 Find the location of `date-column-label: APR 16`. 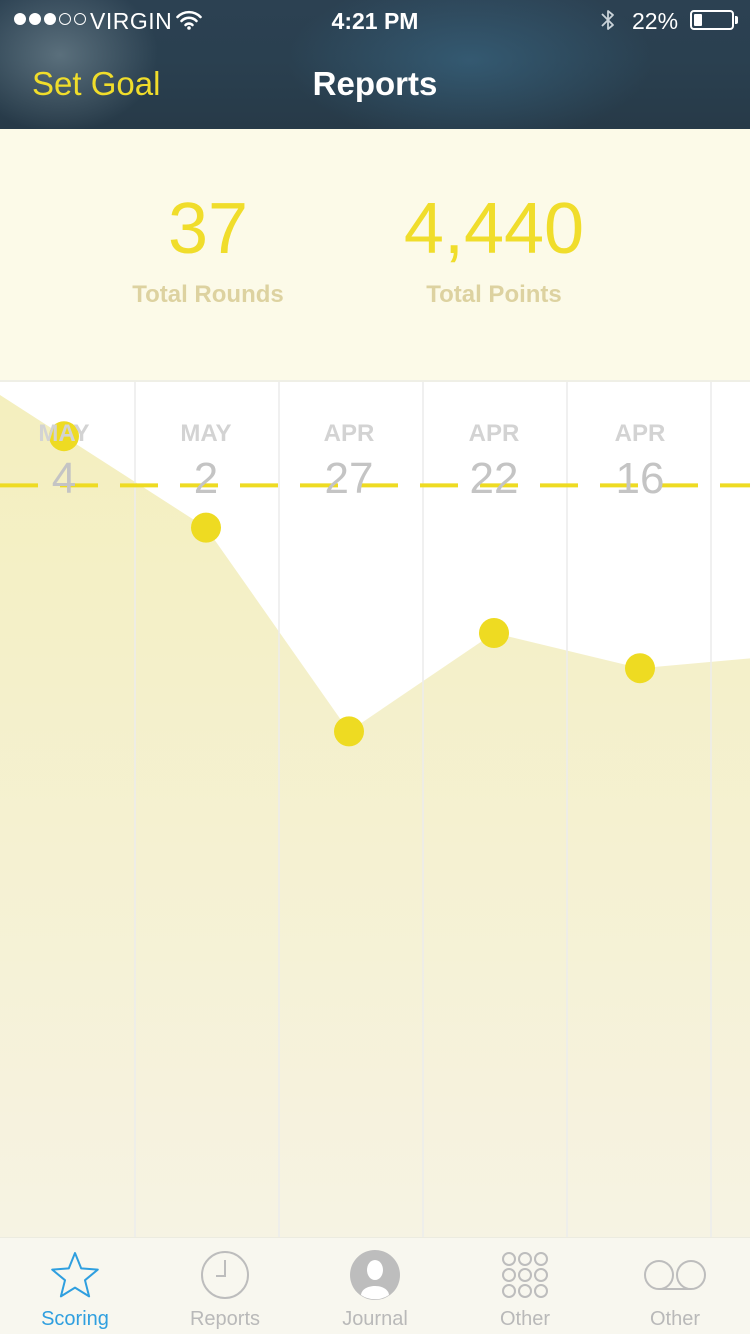

date-column-label: APR 16 is located at coordinates (640, 462).